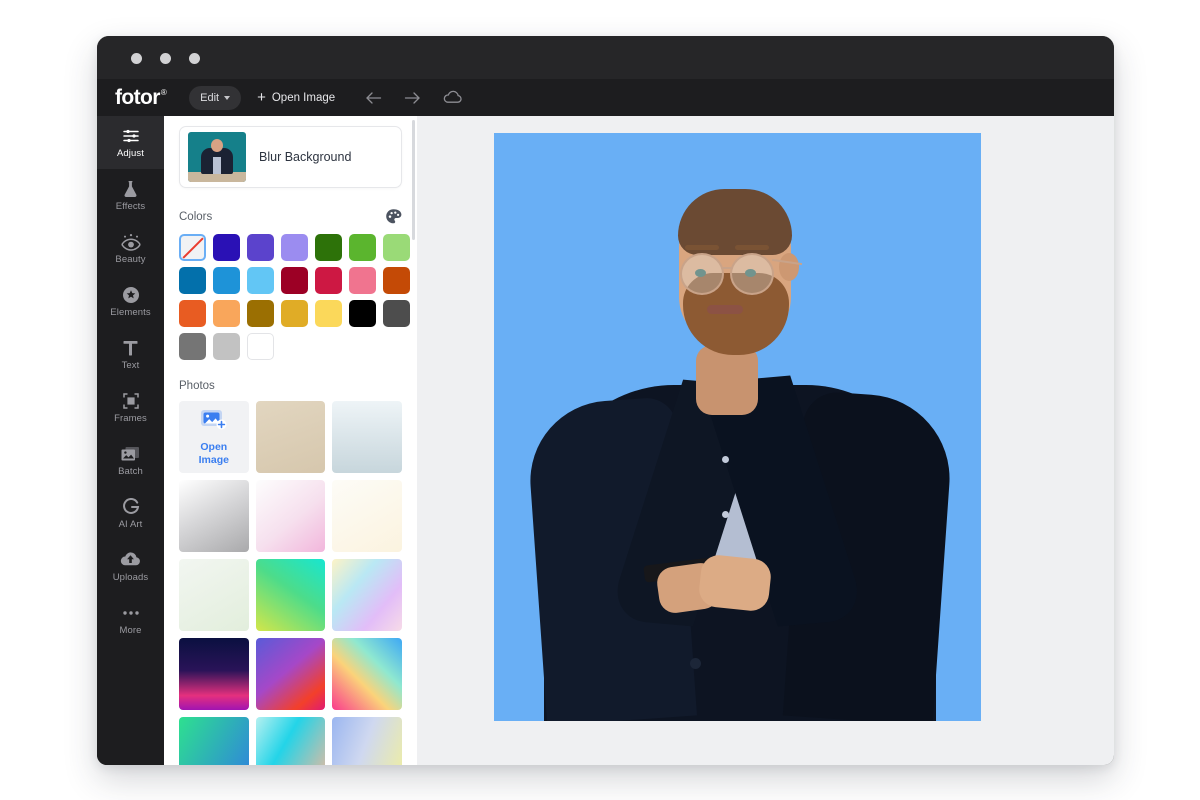  I want to click on photo-tile-cyan-peach-gradient, so click(290, 741).